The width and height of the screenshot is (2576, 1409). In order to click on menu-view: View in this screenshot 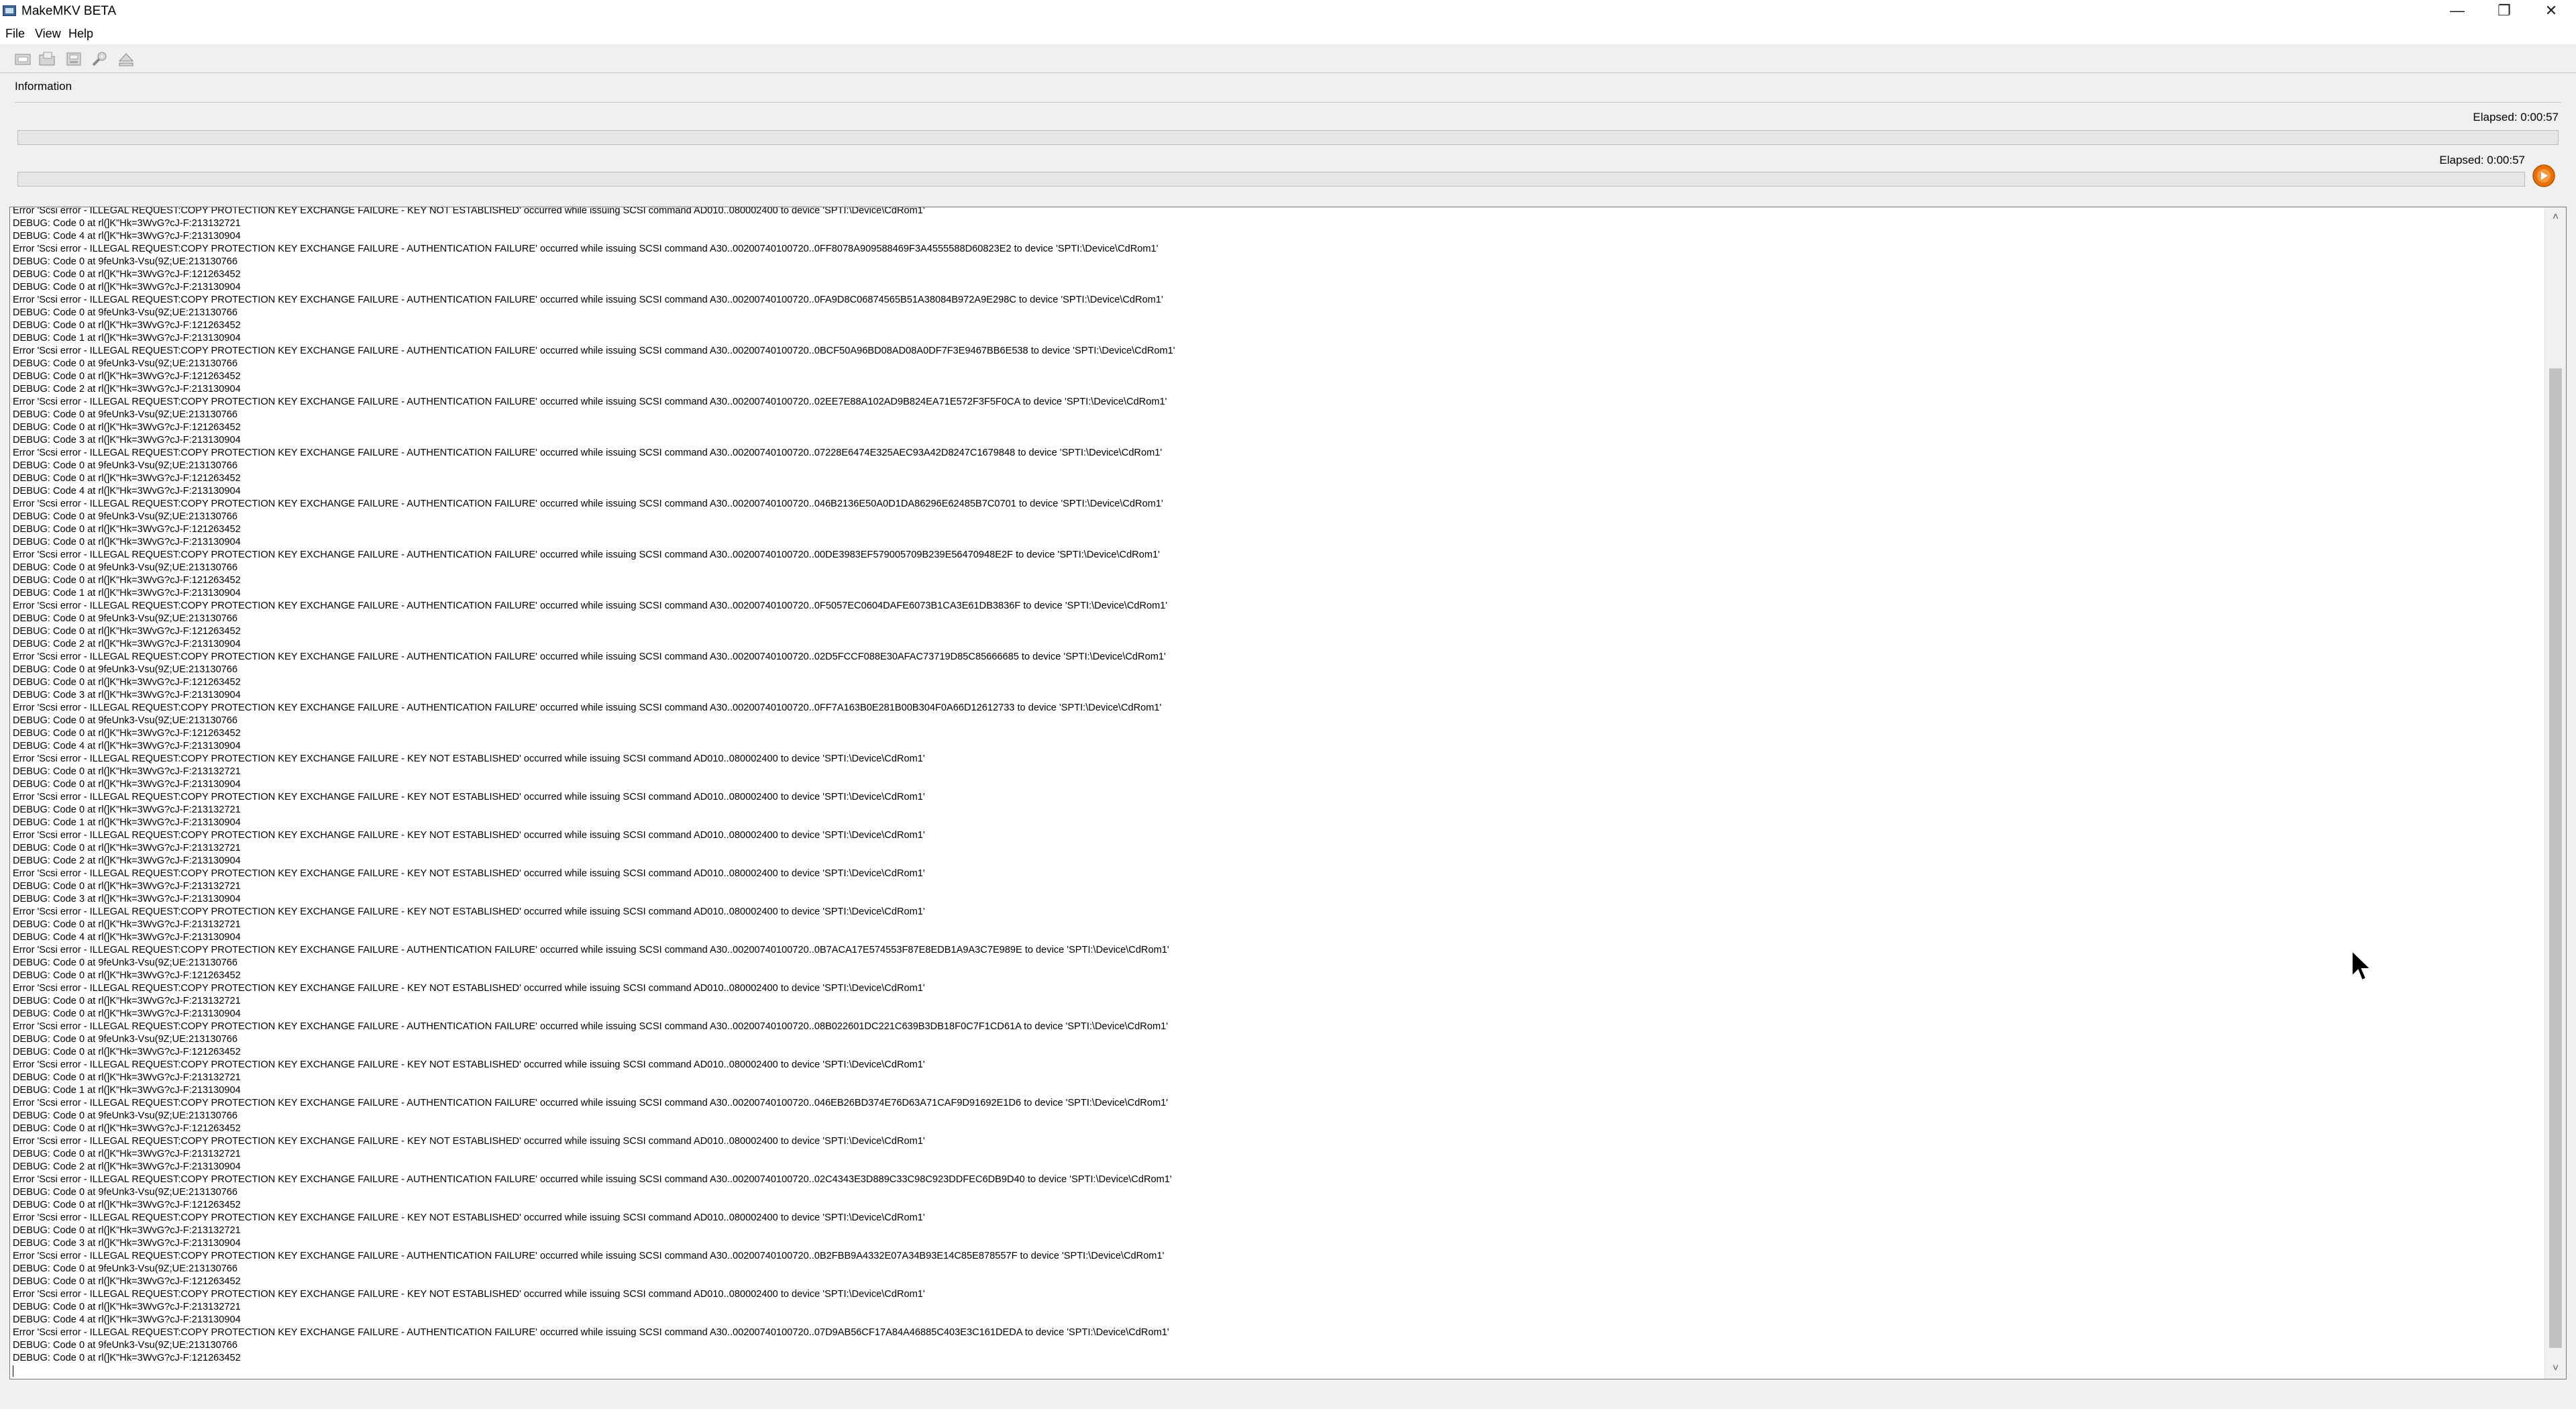, I will do `click(48, 33)`.